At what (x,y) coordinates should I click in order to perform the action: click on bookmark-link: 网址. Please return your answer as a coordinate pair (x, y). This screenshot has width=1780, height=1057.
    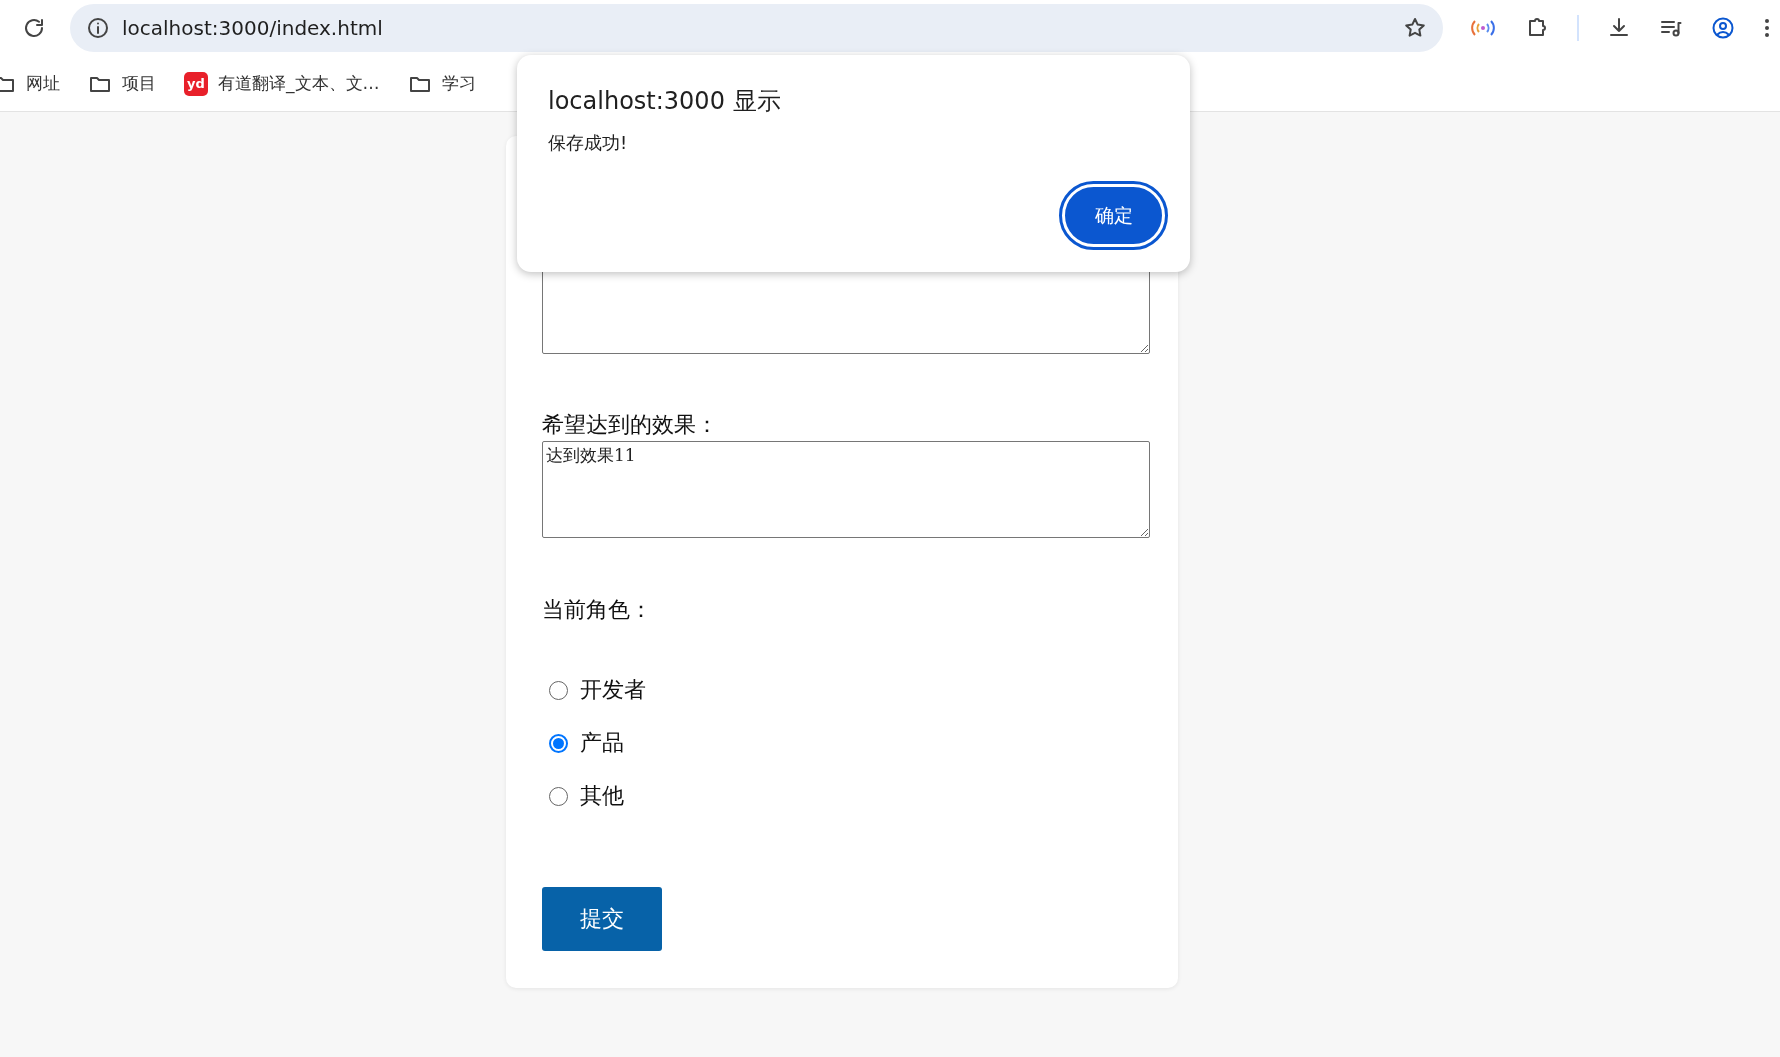
    Looking at the image, I should click on (43, 83).